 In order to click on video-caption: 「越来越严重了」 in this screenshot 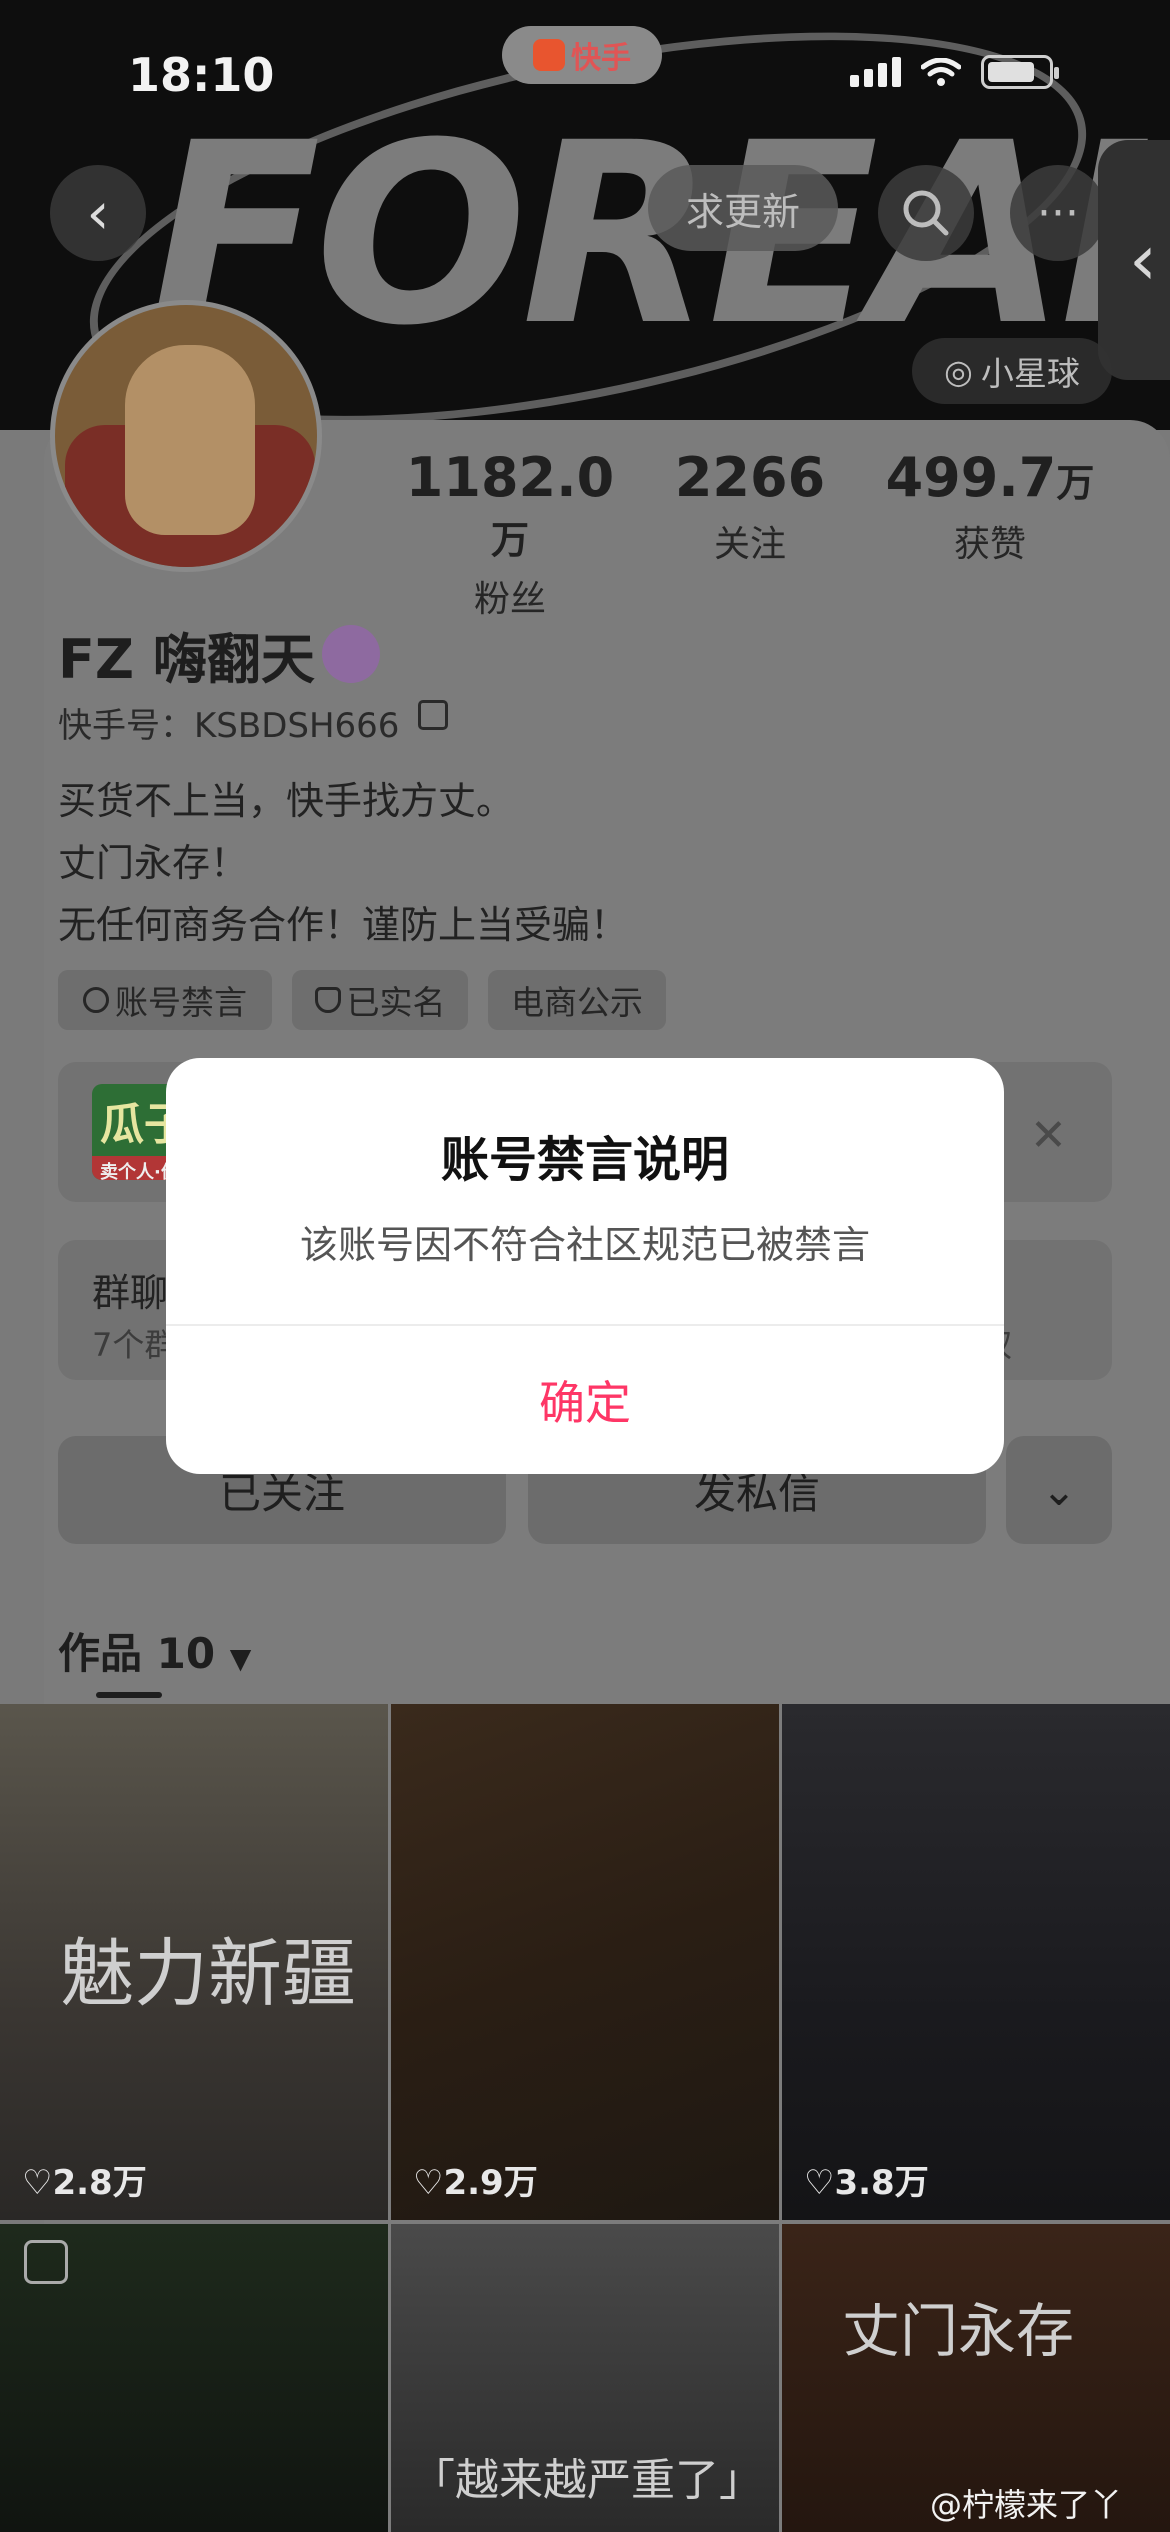, I will do `click(587, 2480)`.